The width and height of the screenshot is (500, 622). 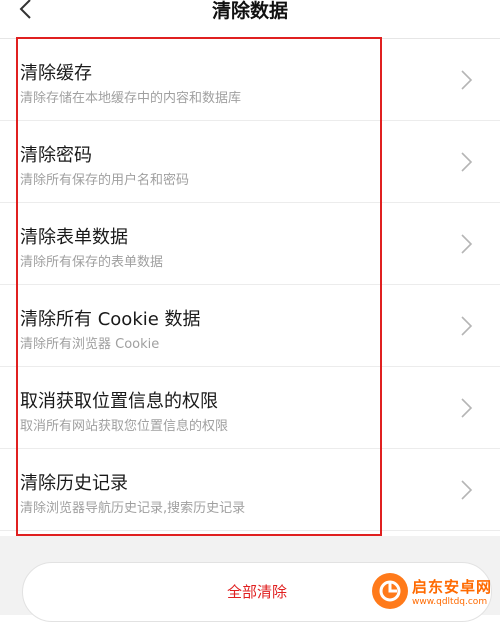 I want to click on header: 清除数据, so click(x=250, y=19).